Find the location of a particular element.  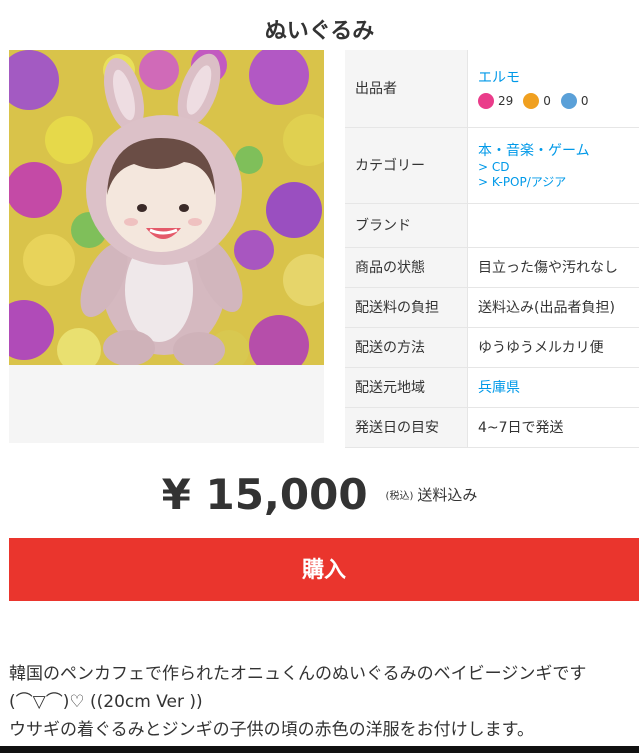

buy-button: 購入 is located at coordinates (324, 569).